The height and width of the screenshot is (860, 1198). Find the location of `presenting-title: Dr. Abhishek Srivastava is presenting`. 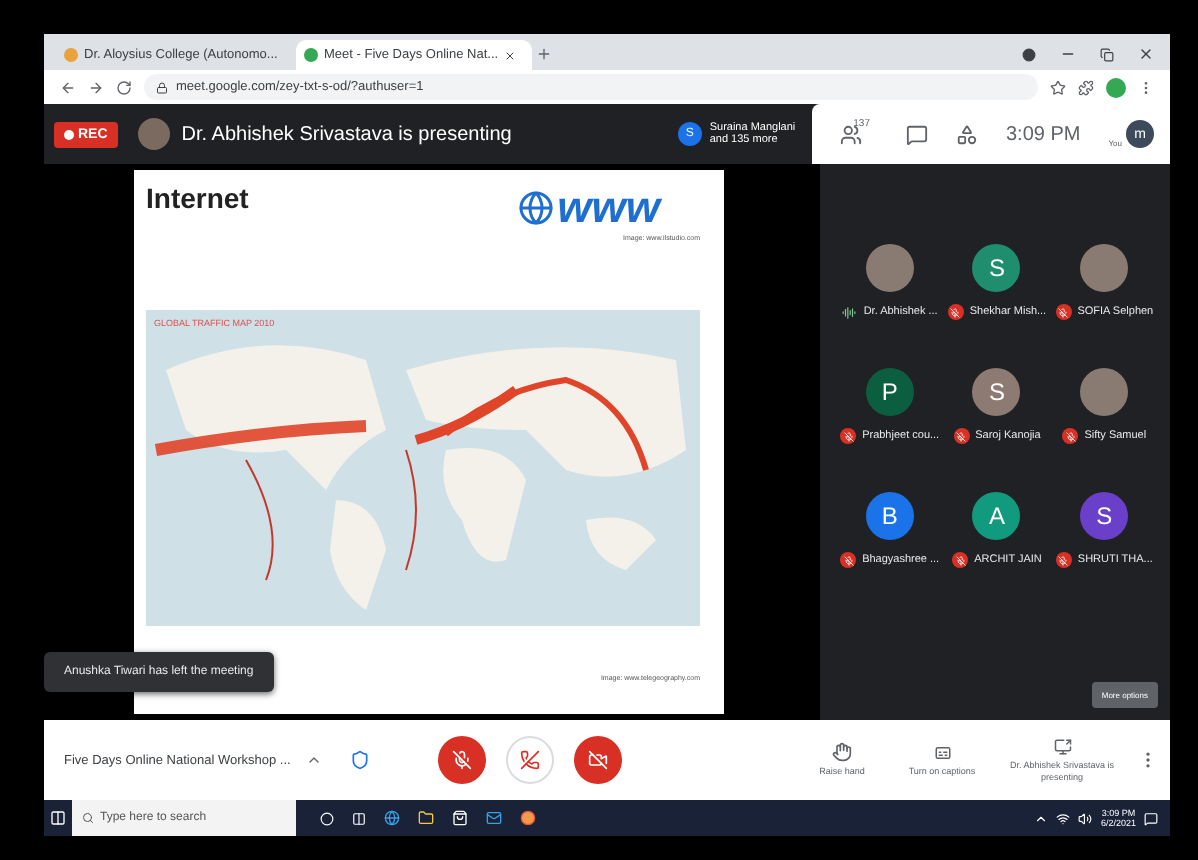

presenting-title: Dr. Abhishek Srivastava is presenting is located at coordinates (347, 134).